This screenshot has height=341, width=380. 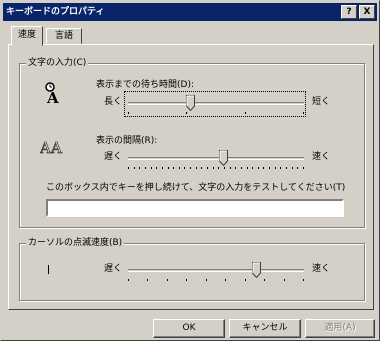 What do you see at coordinates (349, 12) in the screenshot?
I see `help-button: ?` at bounding box center [349, 12].